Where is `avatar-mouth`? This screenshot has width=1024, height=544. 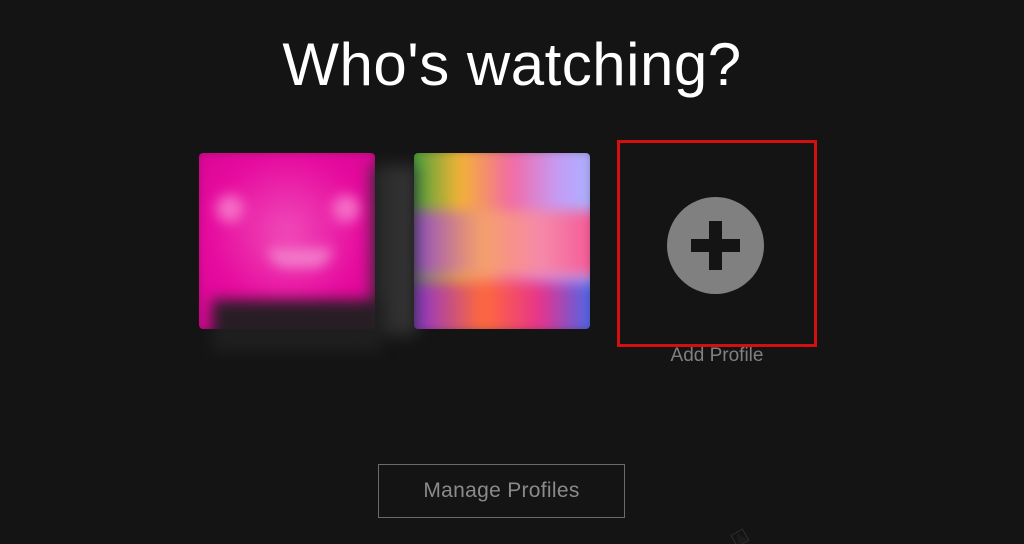 avatar-mouth is located at coordinates (300, 258).